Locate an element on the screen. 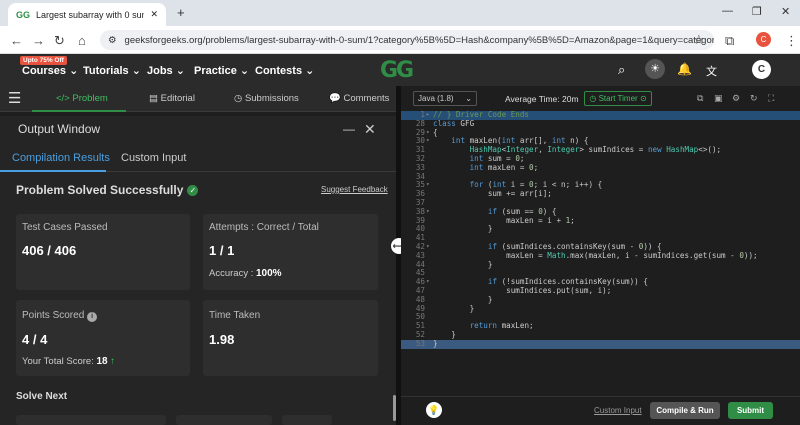  clock-icon: ◷ is located at coordinates (238, 98).